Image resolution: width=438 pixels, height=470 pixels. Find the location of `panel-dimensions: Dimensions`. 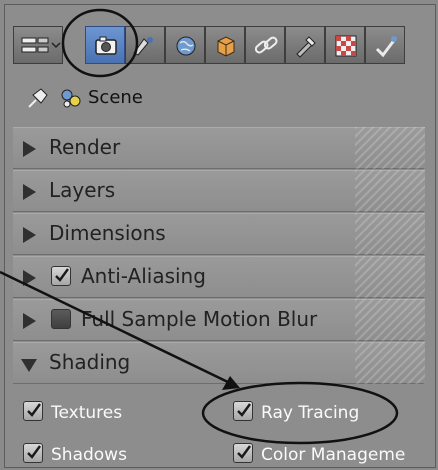

panel-dimensions: Dimensions is located at coordinates (219, 234).